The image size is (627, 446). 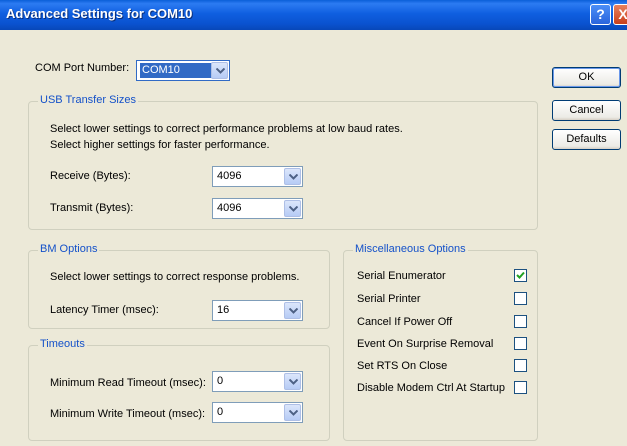 What do you see at coordinates (223, 310) in the screenshot?
I see `latency-timer-value: 16` at bounding box center [223, 310].